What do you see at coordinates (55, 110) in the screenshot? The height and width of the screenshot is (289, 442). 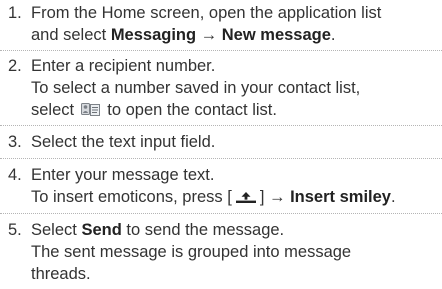 I see `text-run: select` at bounding box center [55, 110].